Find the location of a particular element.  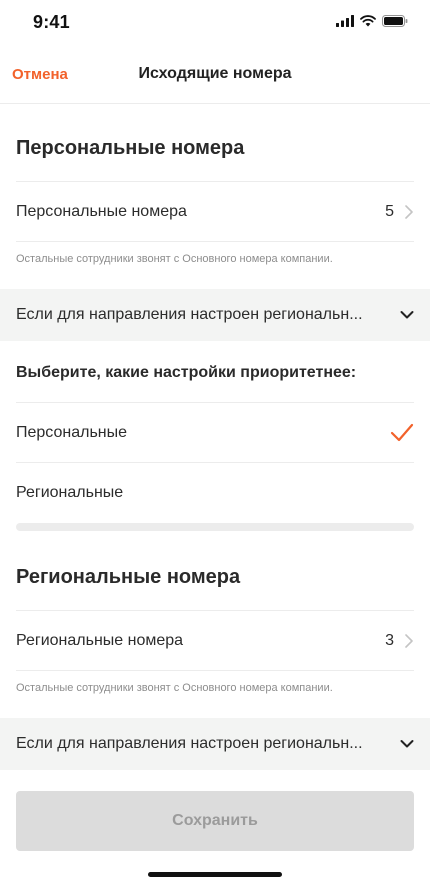

regional-numbers-label: Региональные номера is located at coordinates (100, 640).